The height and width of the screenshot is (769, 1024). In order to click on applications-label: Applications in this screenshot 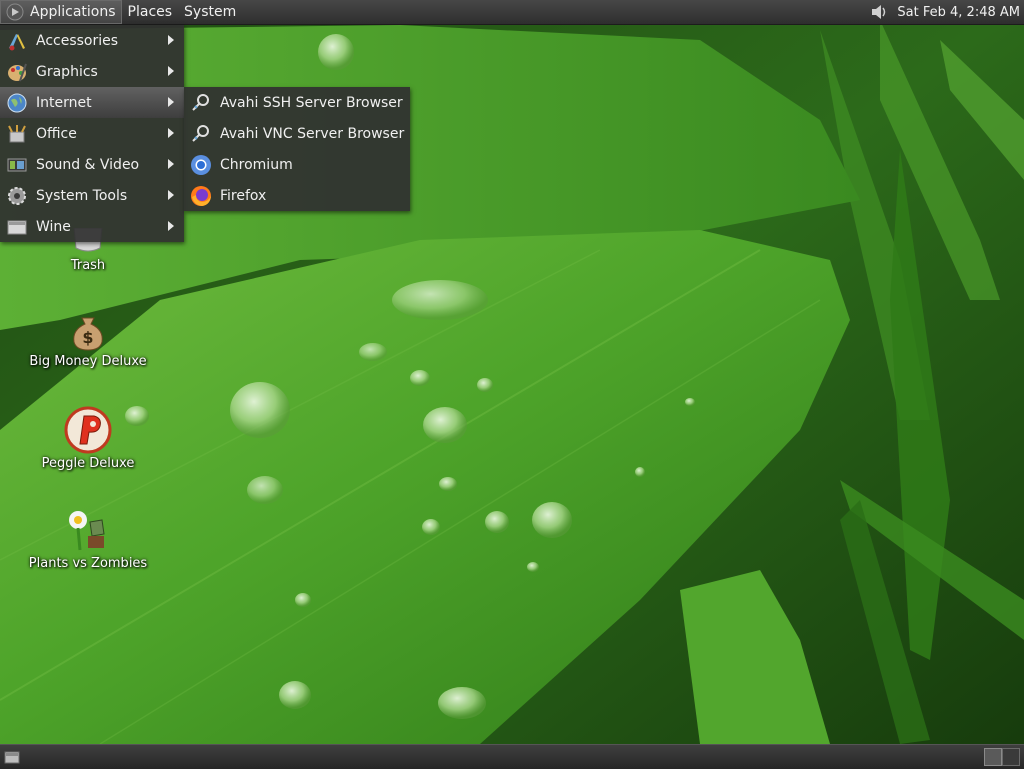, I will do `click(73, 12)`.